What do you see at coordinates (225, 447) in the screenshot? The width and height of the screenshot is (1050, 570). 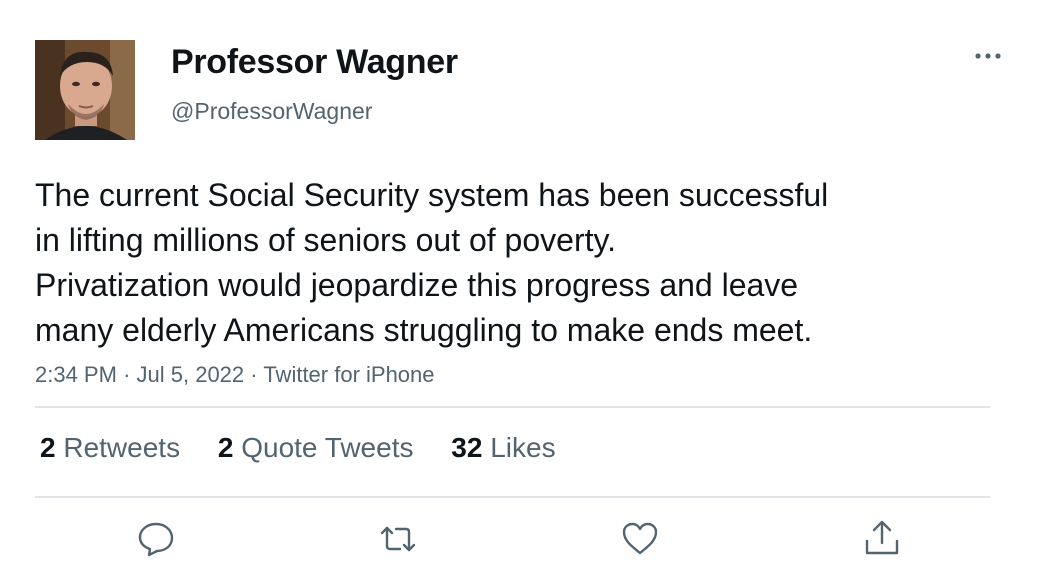 I see `quote-tweets-count: 2` at bounding box center [225, 447].